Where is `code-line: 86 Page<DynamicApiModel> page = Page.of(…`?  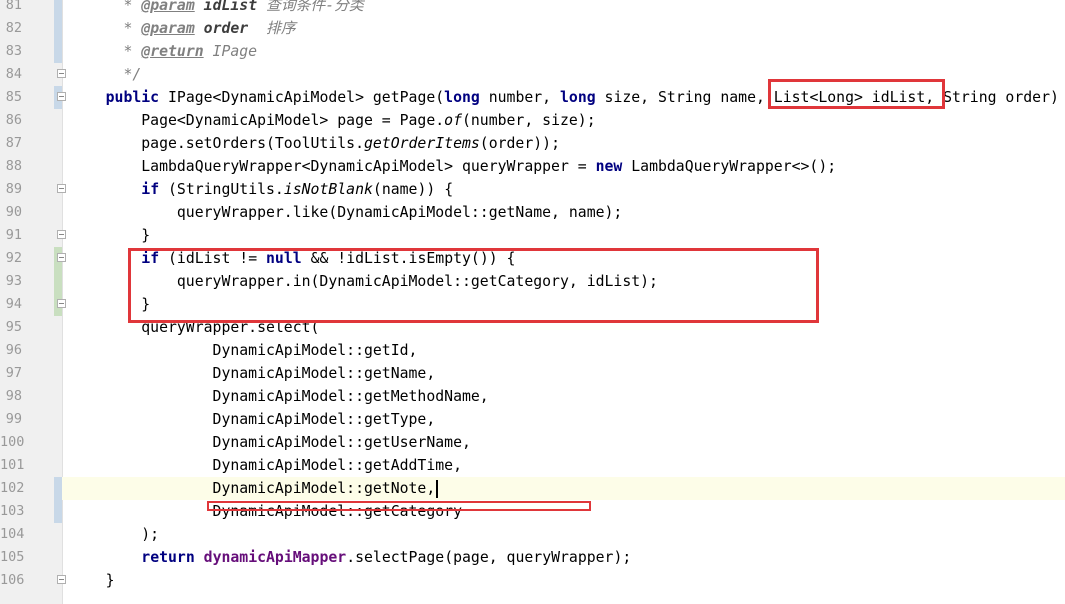
code-line: 86 Page<DynamicApiModel> page = Page.of(… is located at coordinates (532, 120).